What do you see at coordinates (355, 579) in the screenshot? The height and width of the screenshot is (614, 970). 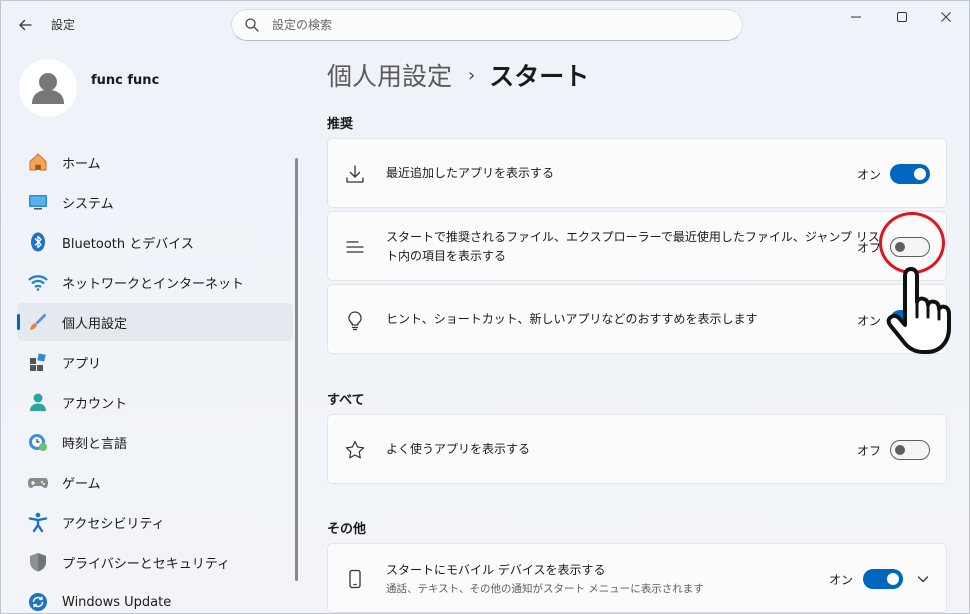 I see `phone-icon` at bounding box center [355, 579].